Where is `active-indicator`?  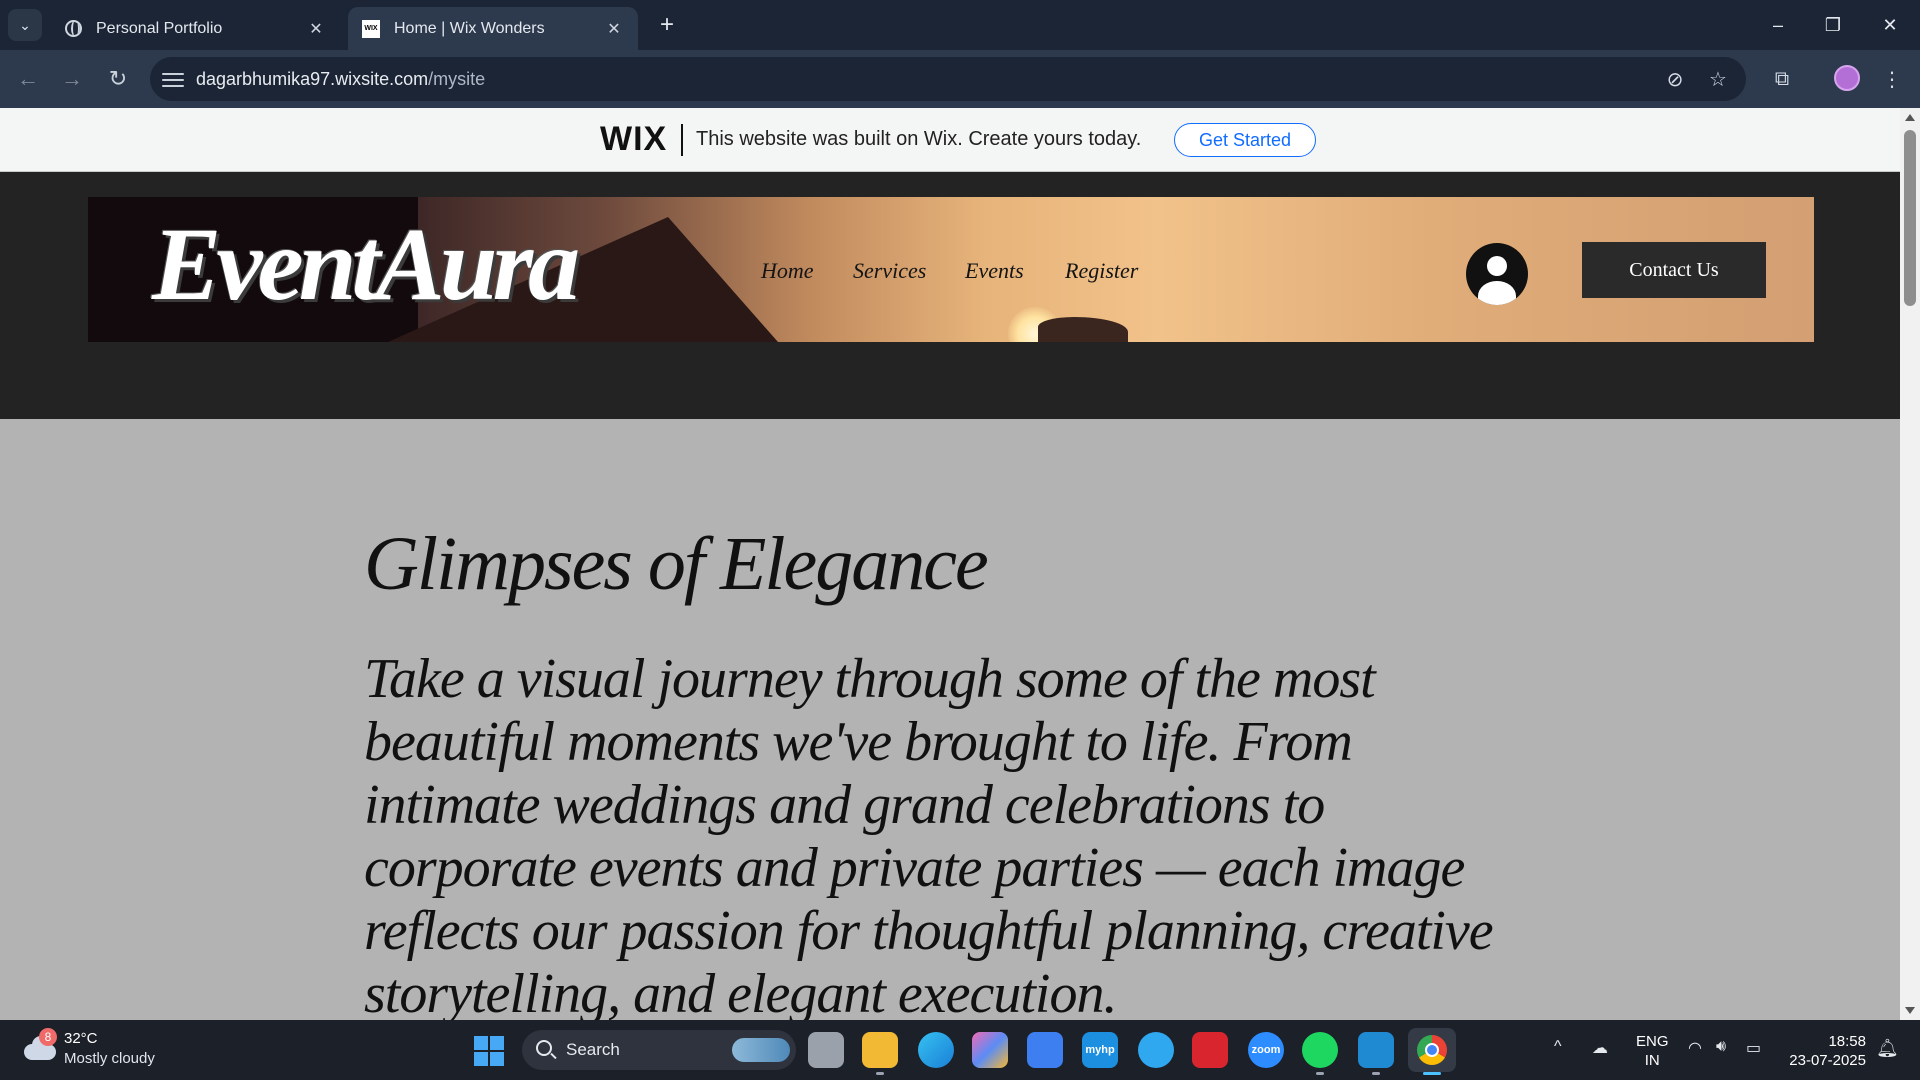
active-indicator is located at coordinates (1432, 1073).